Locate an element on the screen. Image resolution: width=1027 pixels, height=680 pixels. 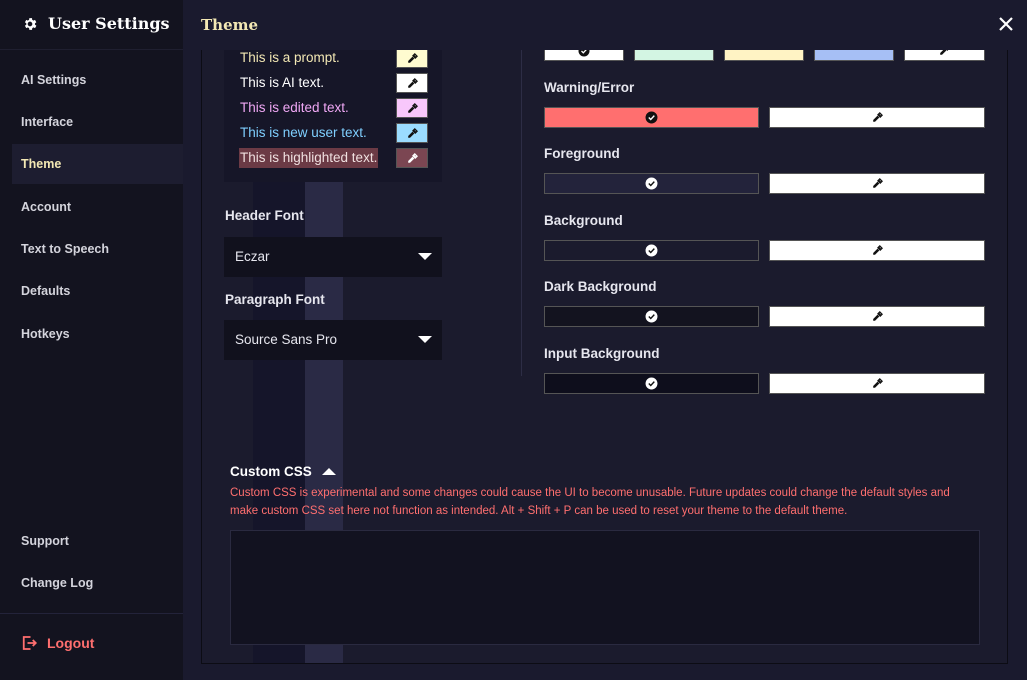
sidebar-item-support: Support is located at coordinates (97, 541).